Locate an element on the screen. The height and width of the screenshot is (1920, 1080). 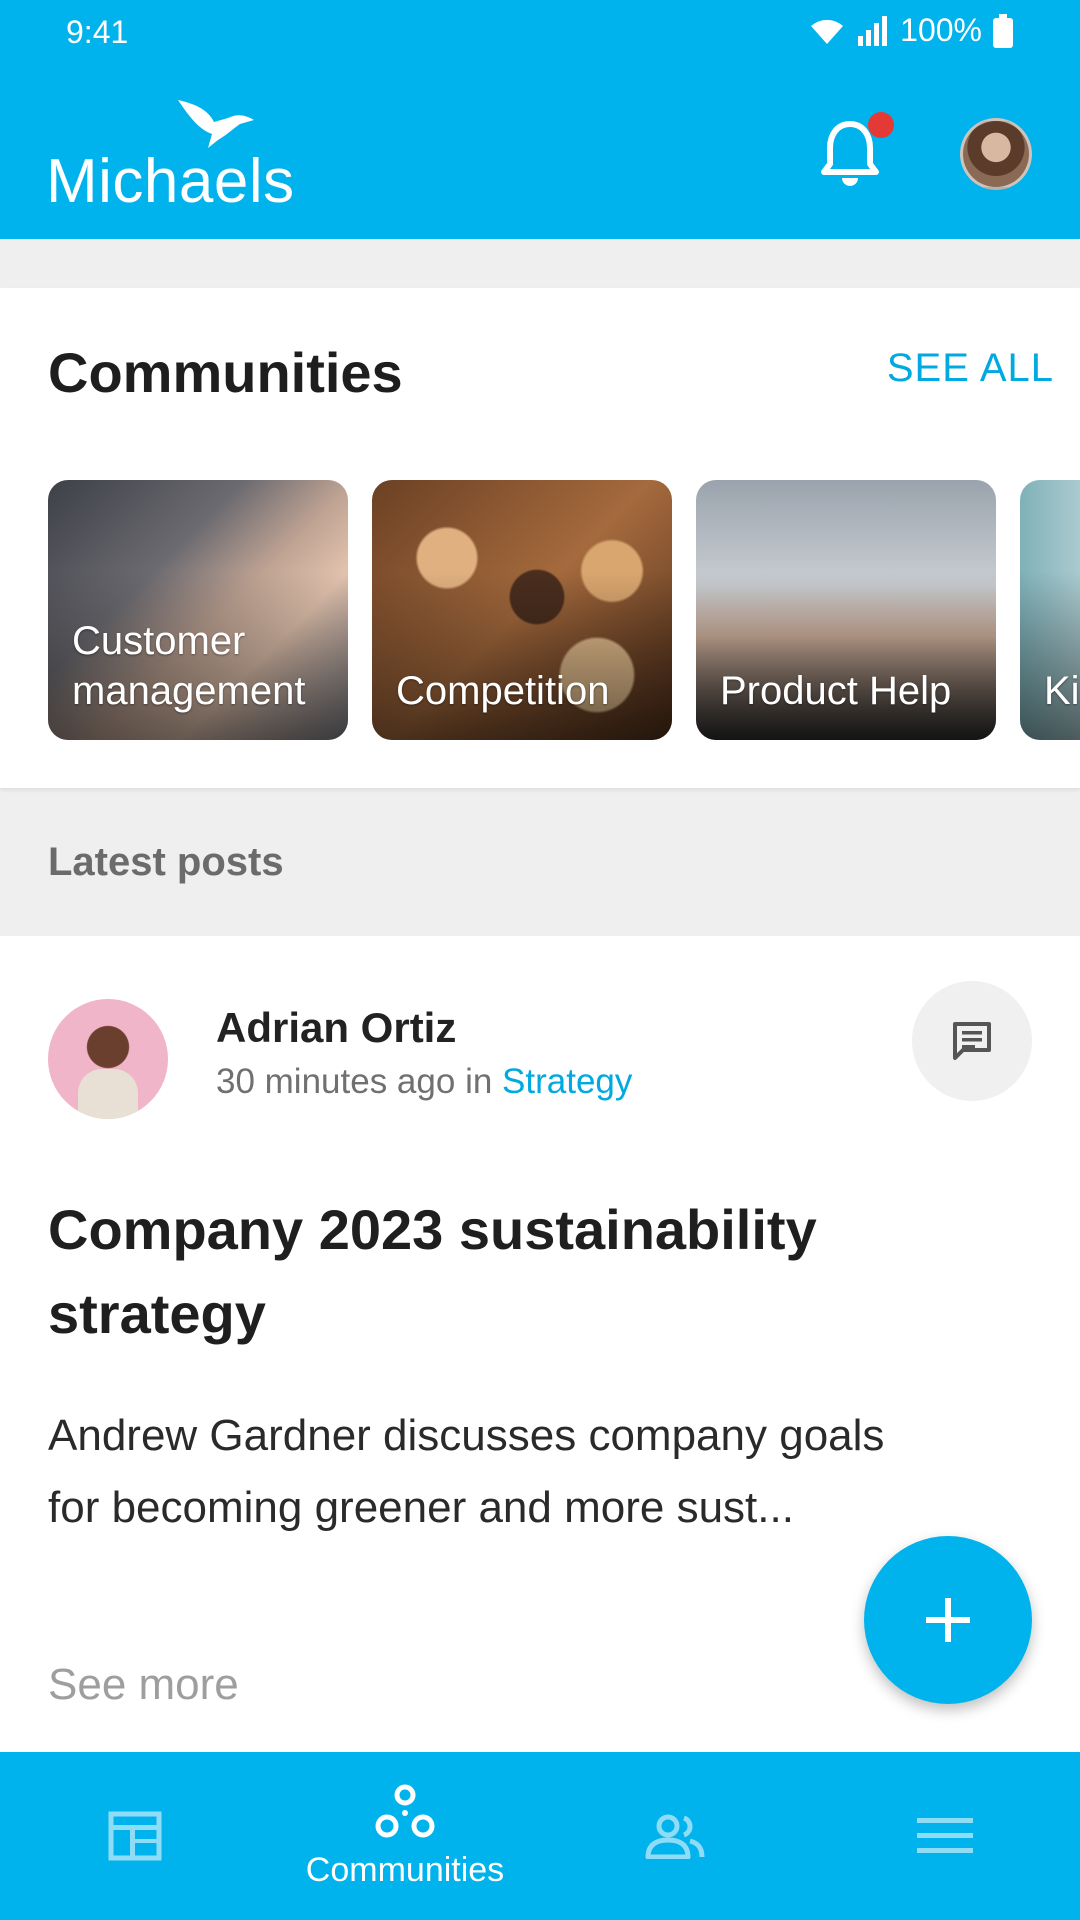
status-bar: 9:41 100% is located at coordinates (540, 36).